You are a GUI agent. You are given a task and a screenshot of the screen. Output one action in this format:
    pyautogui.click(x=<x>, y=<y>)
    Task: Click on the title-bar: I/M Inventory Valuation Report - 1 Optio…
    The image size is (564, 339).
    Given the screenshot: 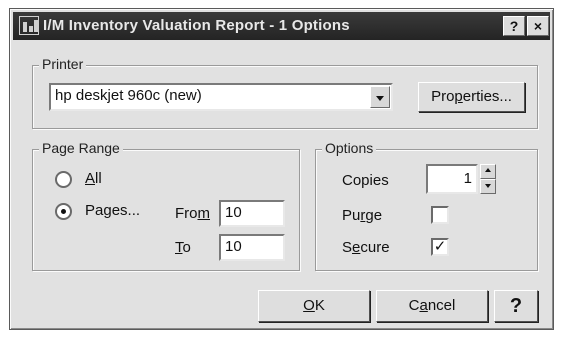 What is the action you would take?
    pyautogui.click(x=281, y=26)
    